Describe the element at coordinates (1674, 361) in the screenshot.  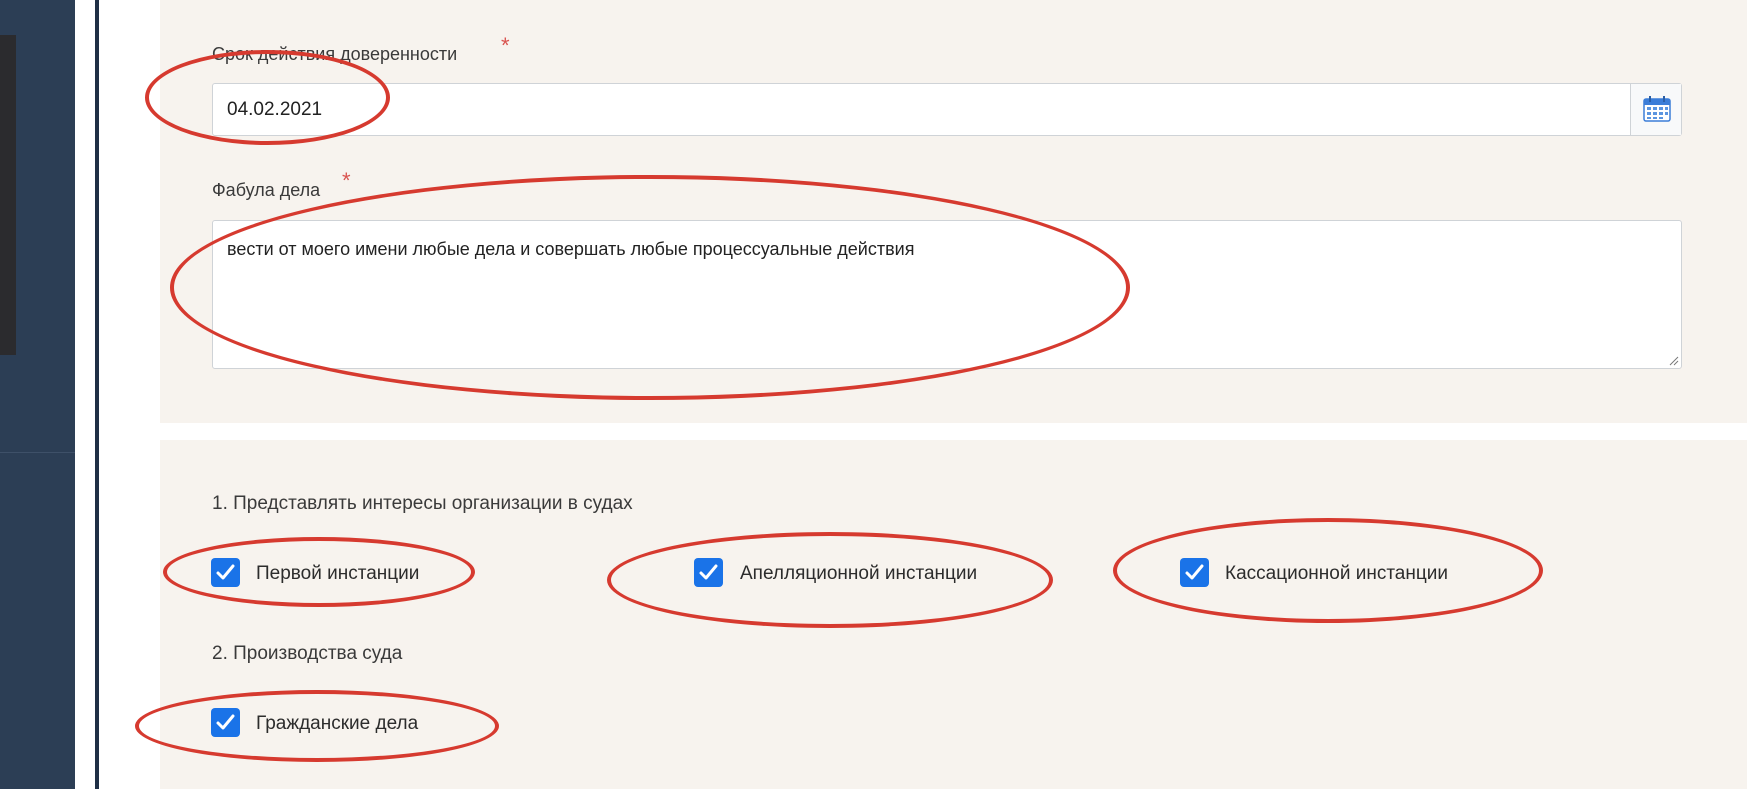
I see `resize-grip-icon` at that location.